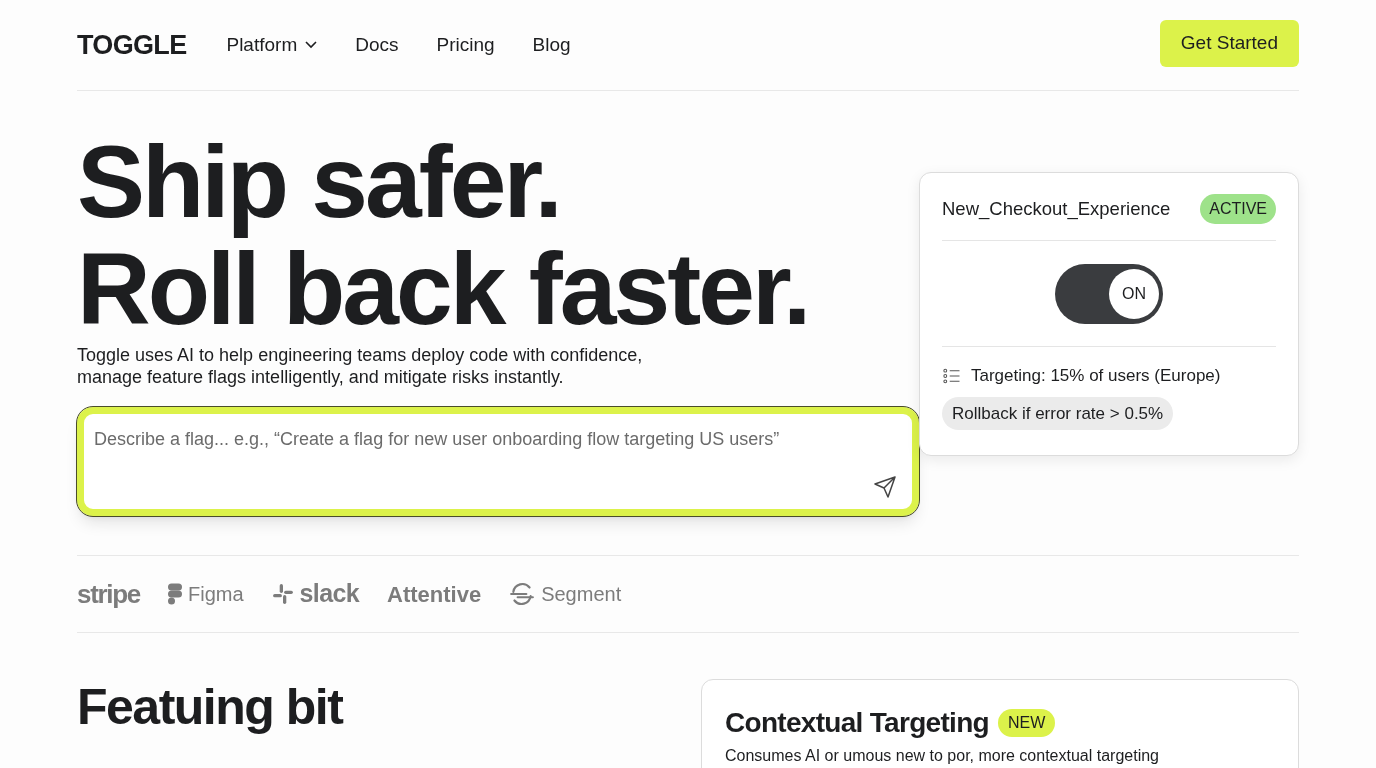 The image size is (1376, 768). What do you see at coordinates (885, 487) in the screenshot?
I see `send-icon` at bounding box center [885, 487].